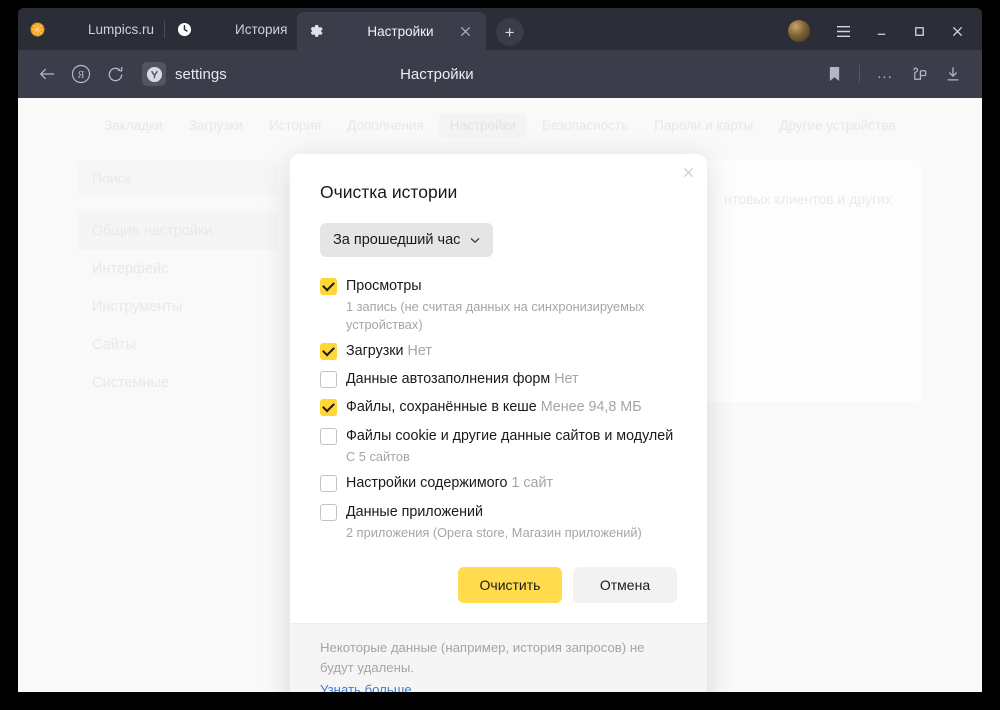  Describe the element at coordinates (397, 240) in the screenshot. I see `period-value: За прошедший час` at that location.